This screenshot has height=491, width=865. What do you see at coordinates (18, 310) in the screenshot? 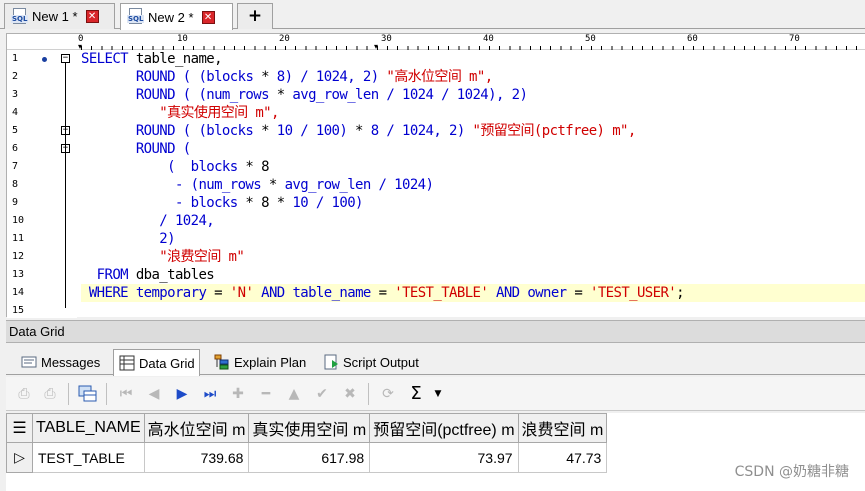
I see `line-number: 15` at bounding box center [18, 310].